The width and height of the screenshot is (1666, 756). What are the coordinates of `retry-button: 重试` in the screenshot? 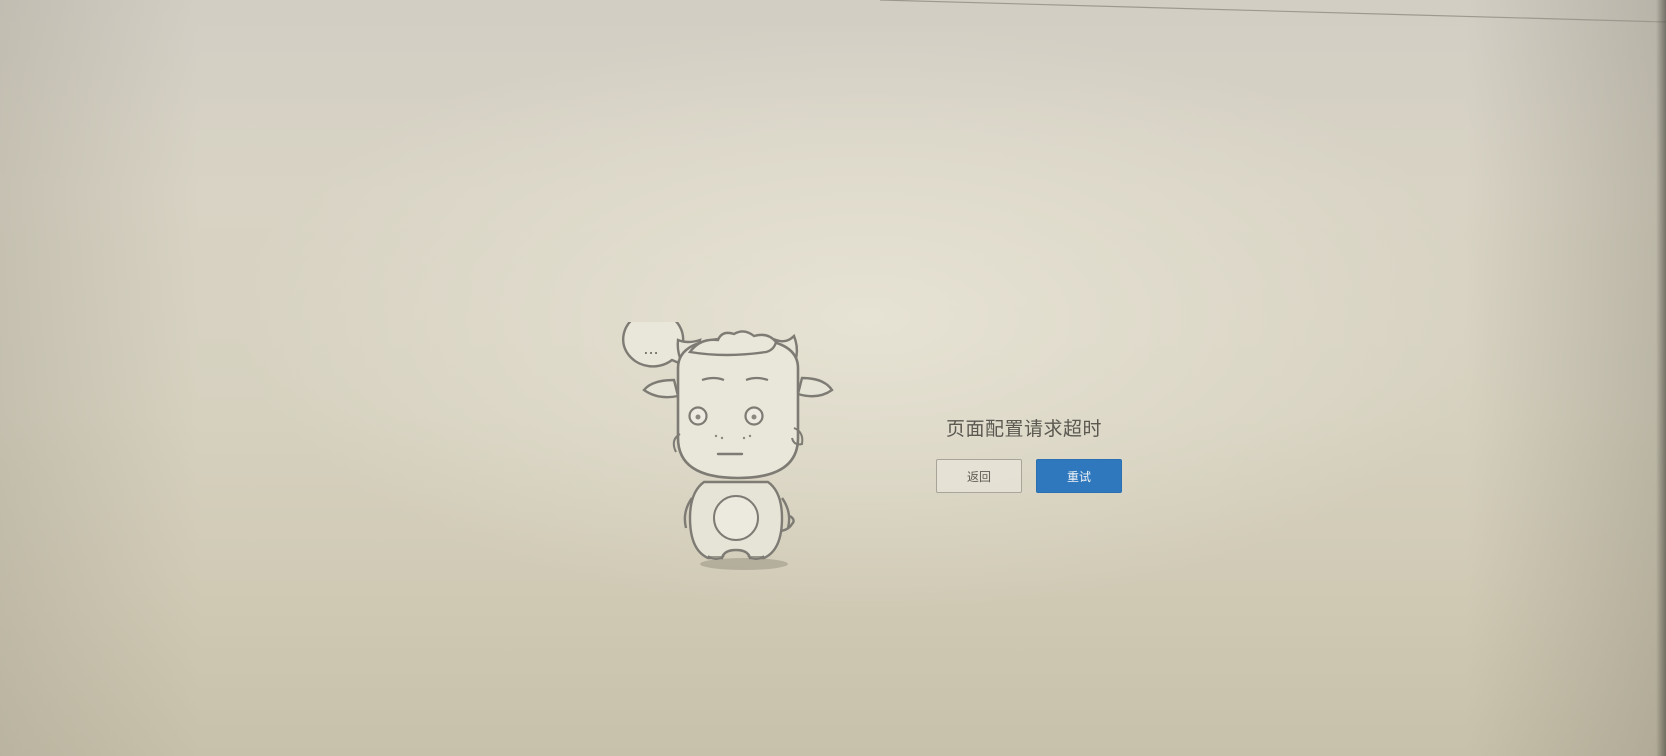 It's located at (1079, 476).